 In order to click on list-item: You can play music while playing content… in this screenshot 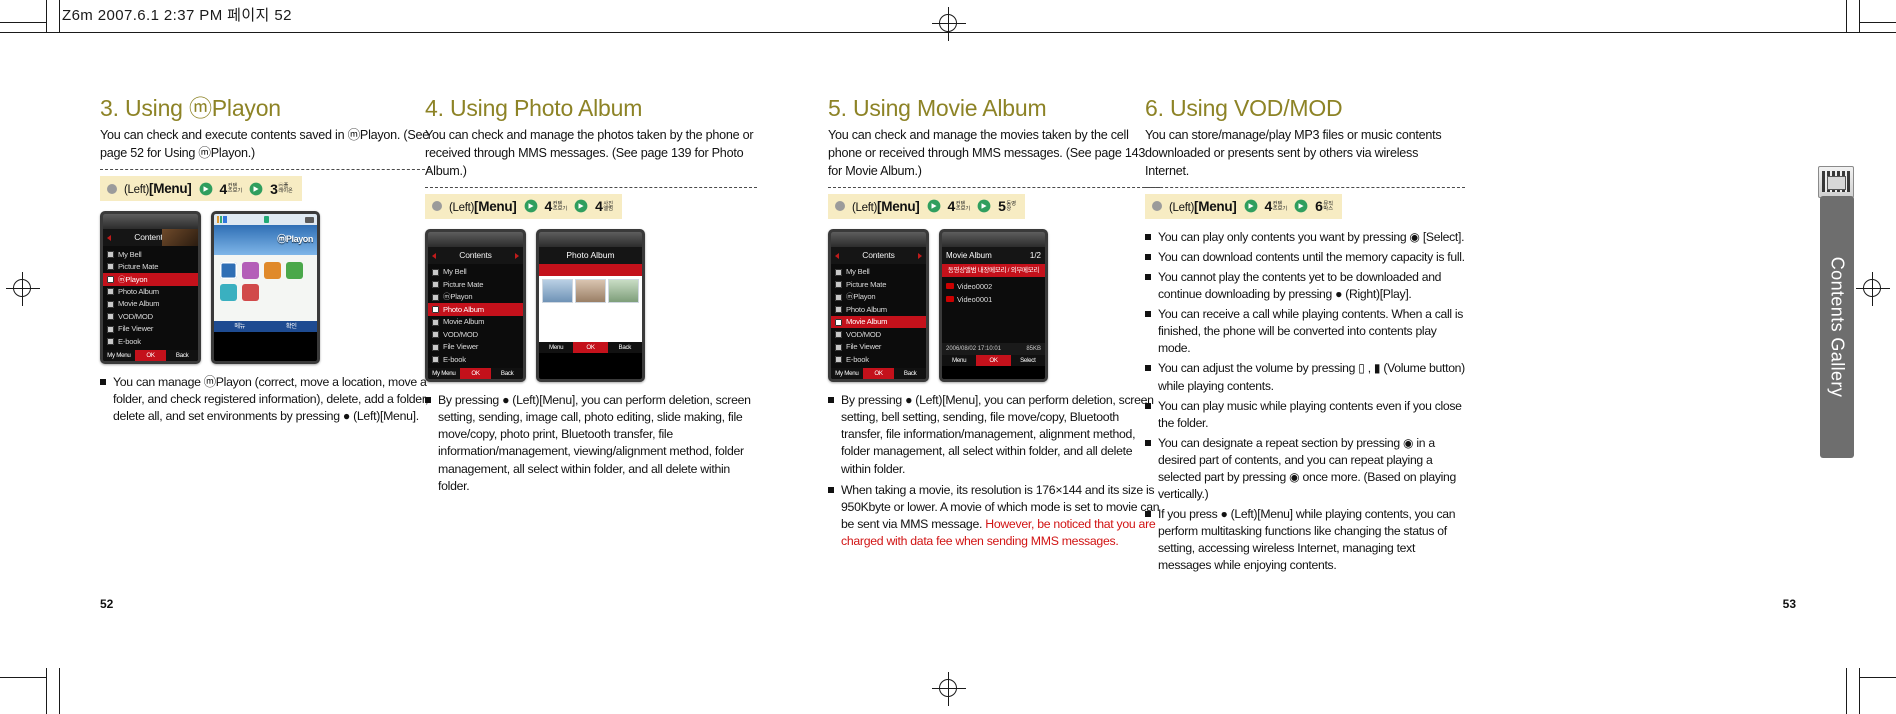, I will do `click(1305, 415)`.